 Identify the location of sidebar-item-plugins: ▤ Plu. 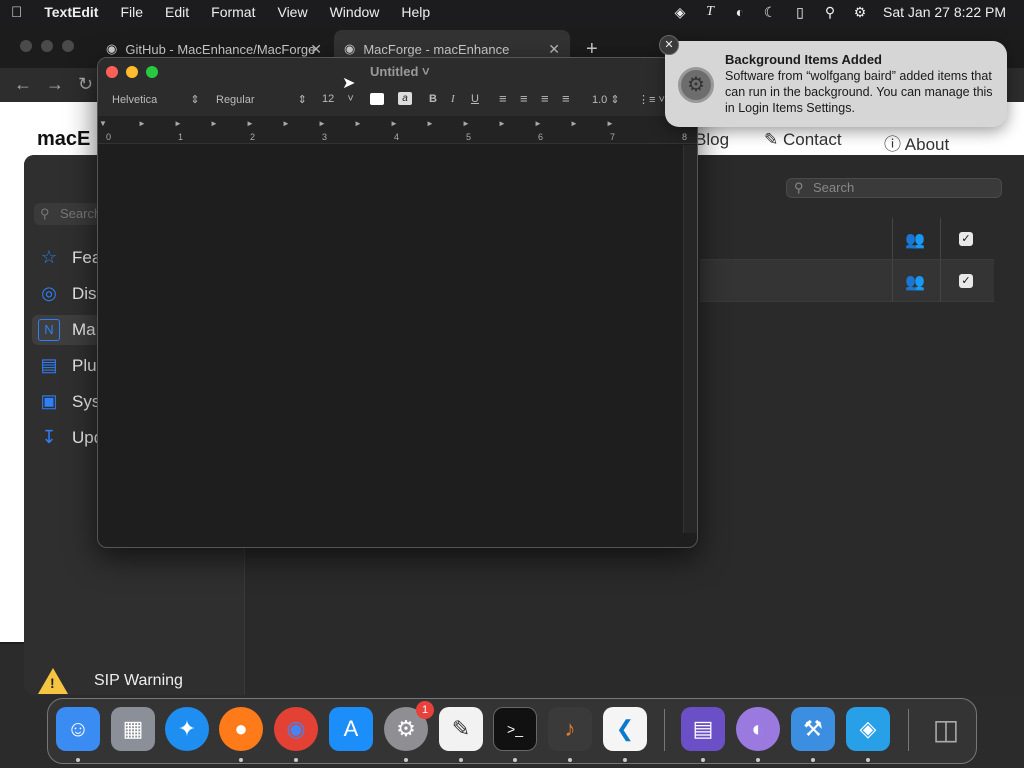
(67, 366).